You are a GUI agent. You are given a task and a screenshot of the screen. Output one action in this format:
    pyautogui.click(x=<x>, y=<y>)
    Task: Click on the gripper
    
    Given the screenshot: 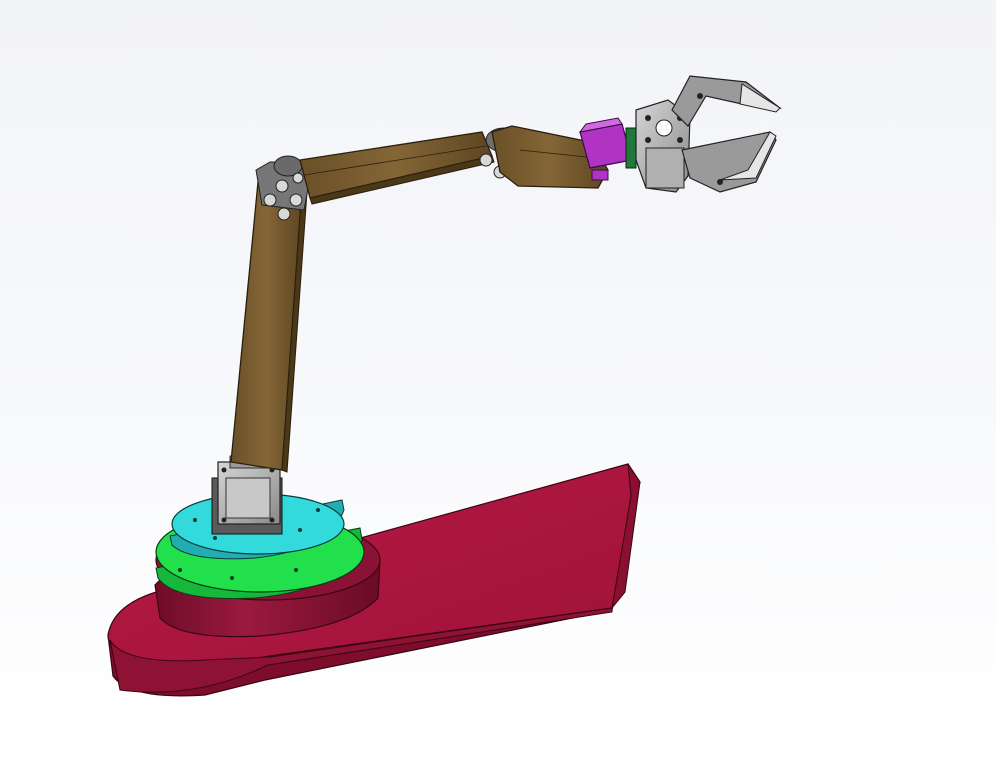 What is the action you would take?
    pyautogui.click(x=709, y=134)
    